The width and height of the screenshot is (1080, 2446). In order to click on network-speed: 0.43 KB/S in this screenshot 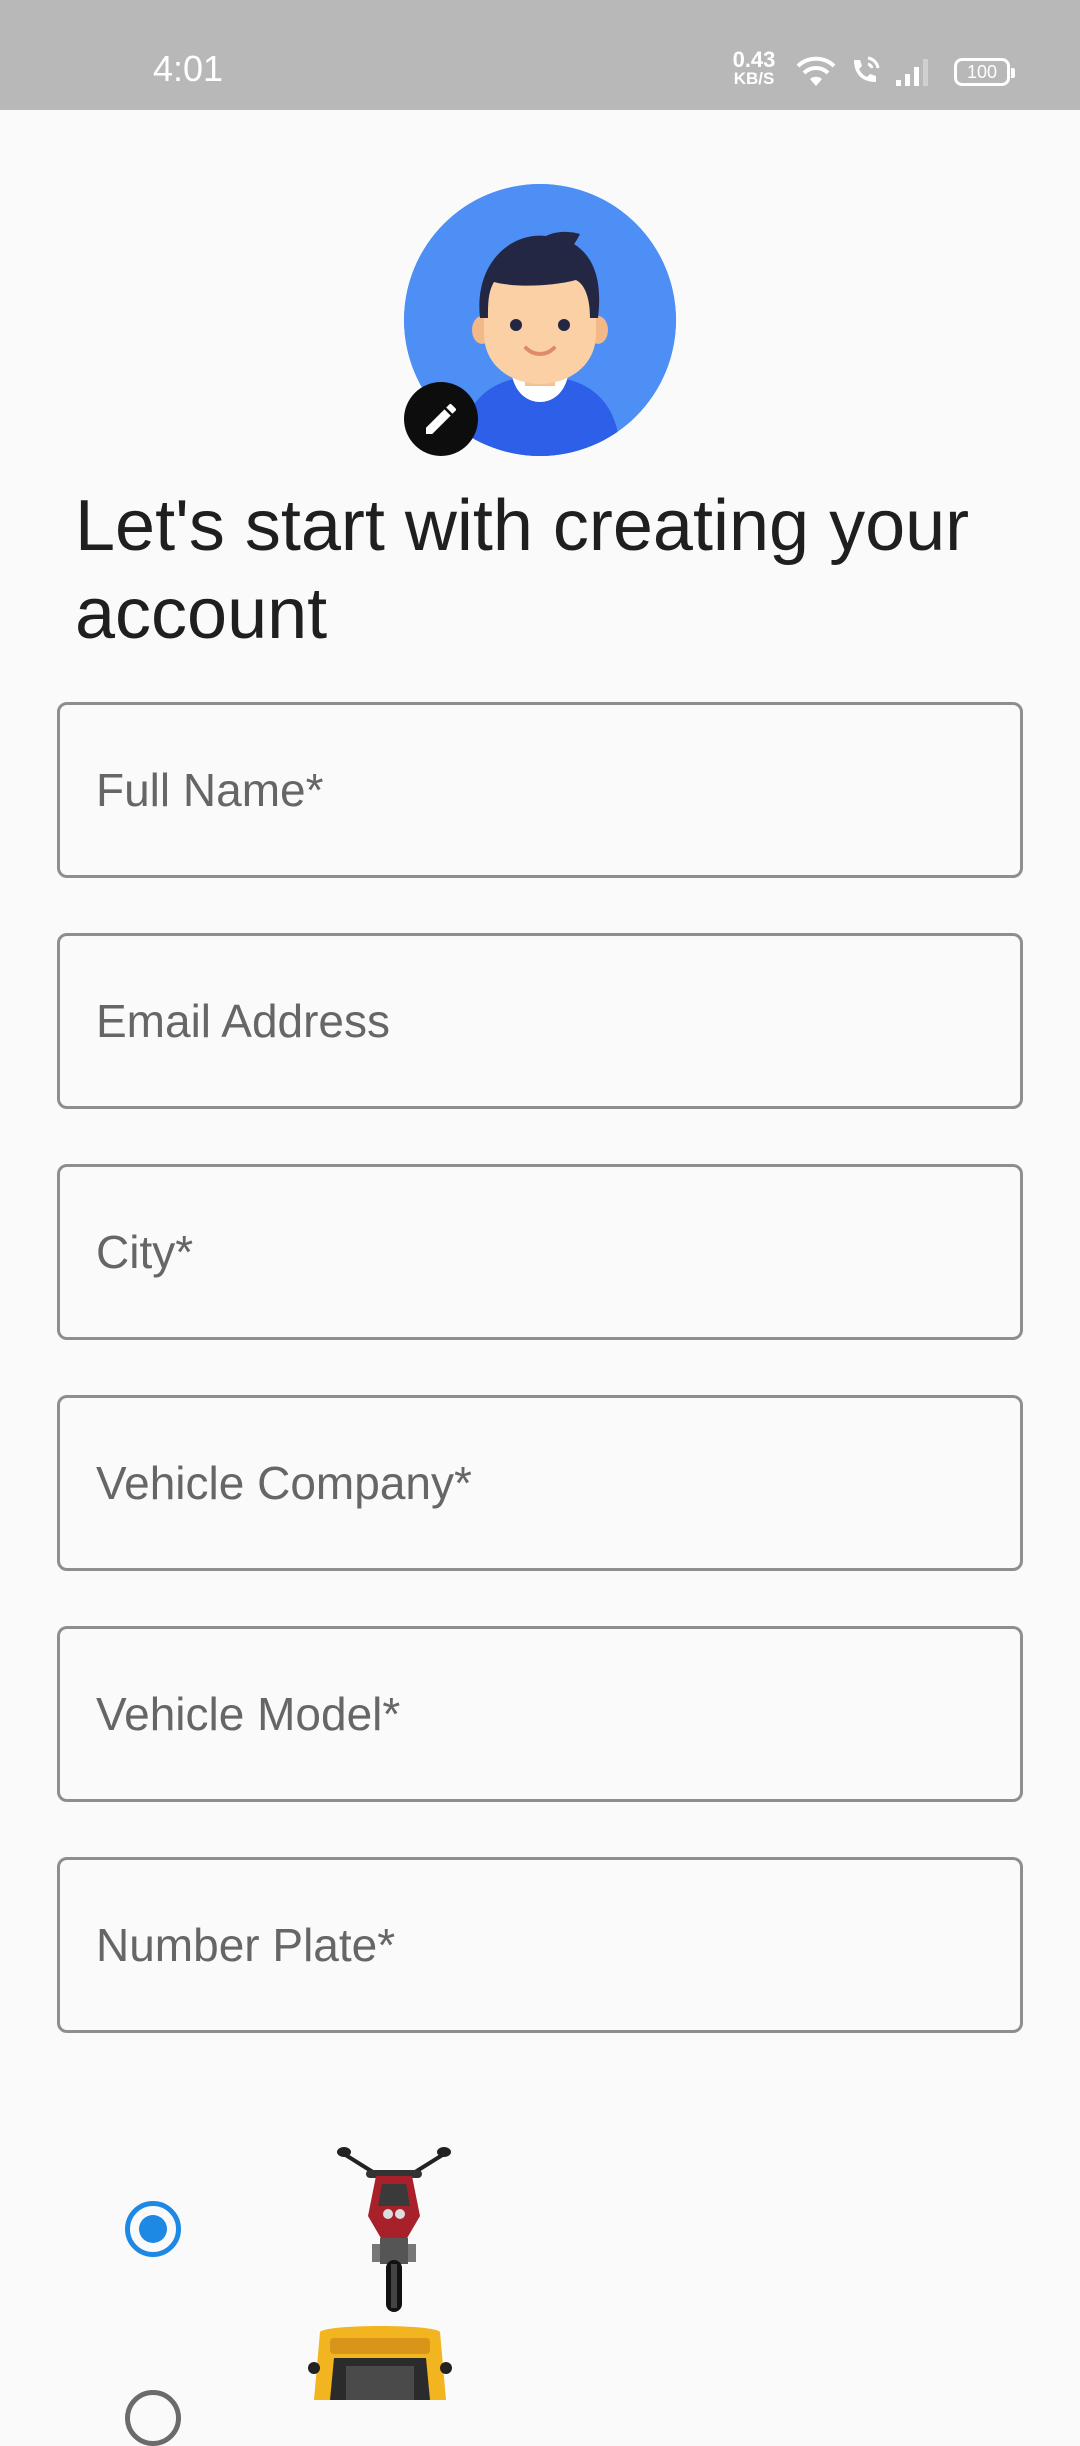, I will do `click(754, 68)`.